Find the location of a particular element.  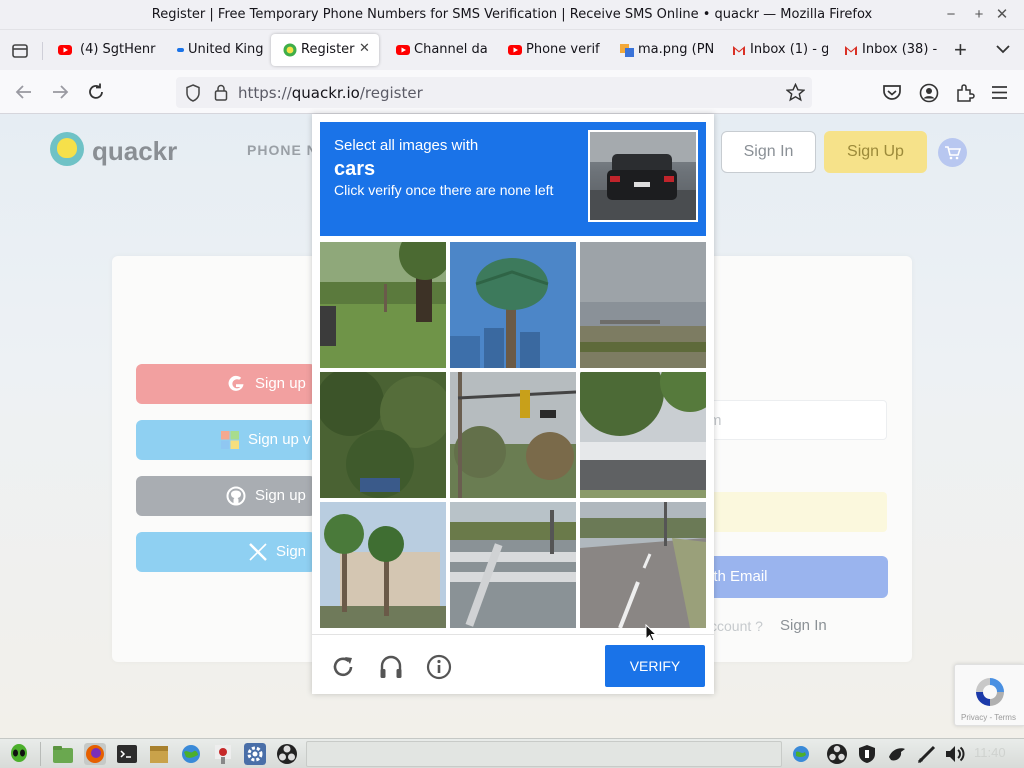

obs-tray-icon is located at coordinates (837, 754).